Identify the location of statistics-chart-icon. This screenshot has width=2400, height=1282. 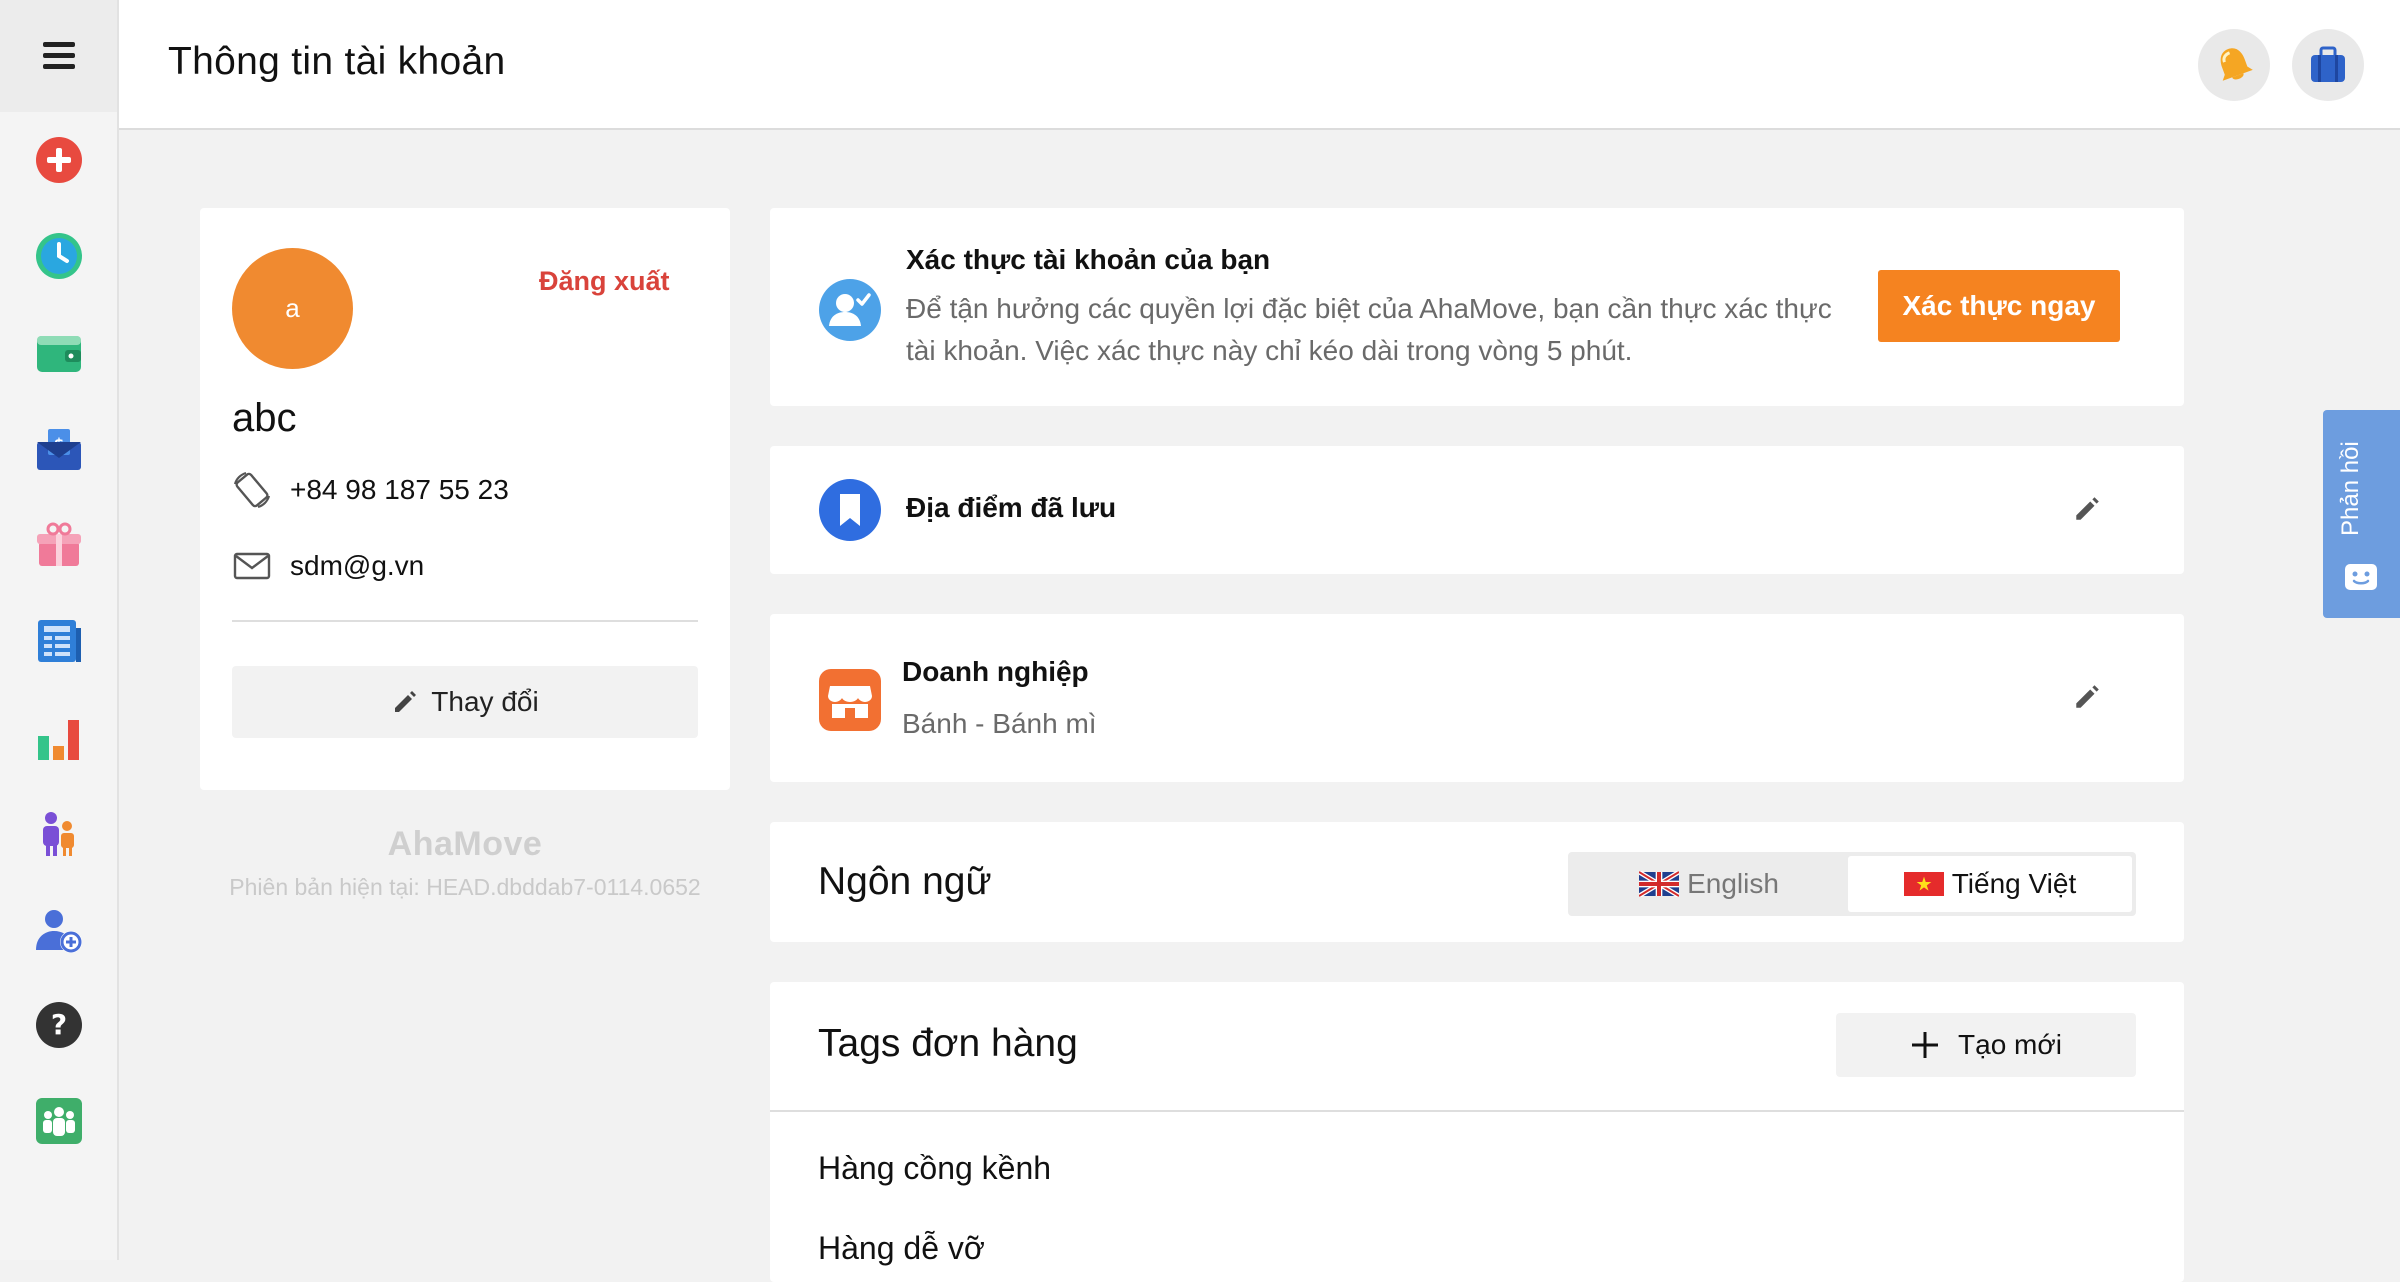
(59, 739).